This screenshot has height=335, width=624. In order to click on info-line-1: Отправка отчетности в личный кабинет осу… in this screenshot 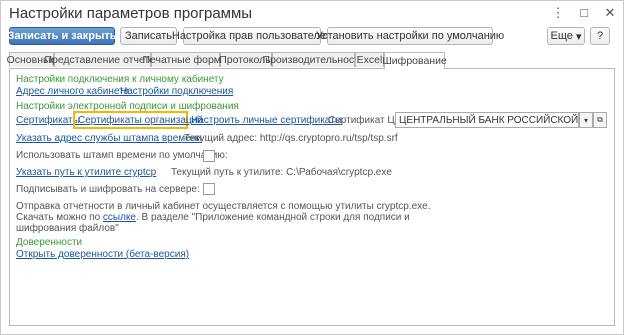, I will do `click(223, 206)`.